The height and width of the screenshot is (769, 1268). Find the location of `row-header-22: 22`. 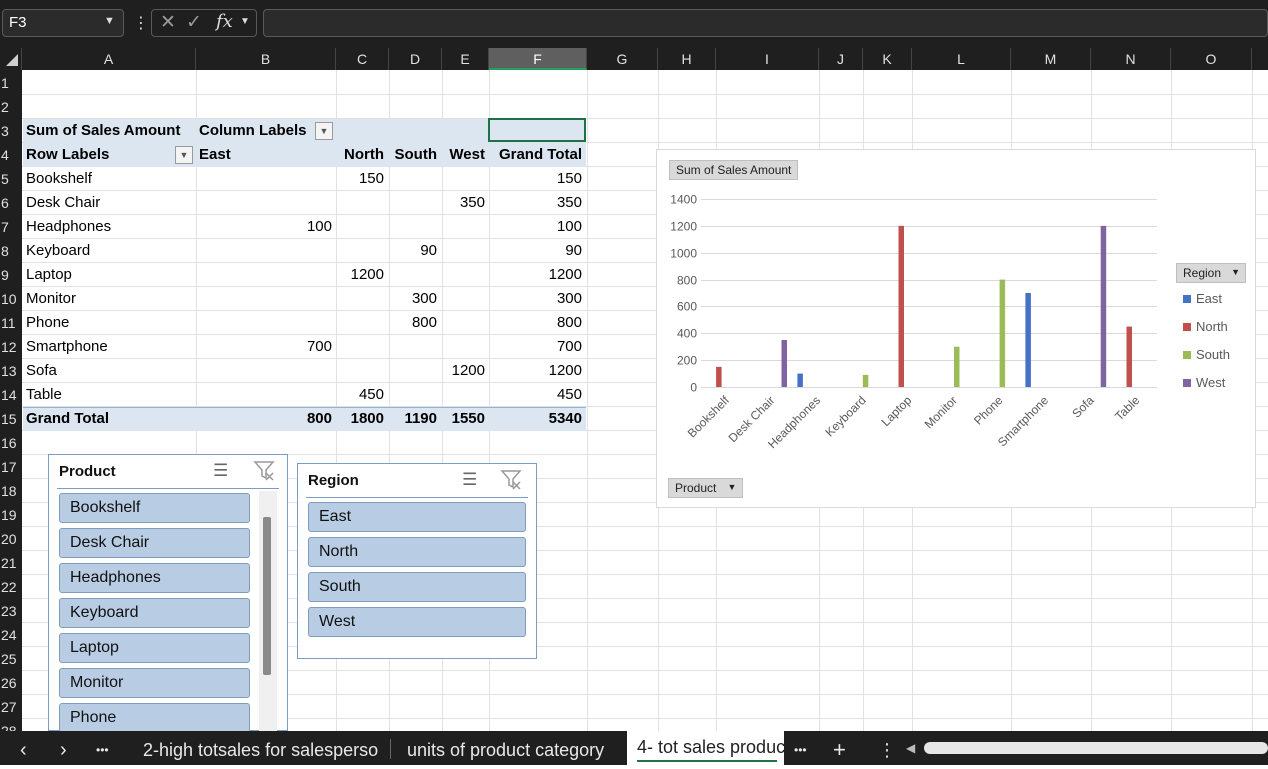

row-header-22: 22 is located at coordinates (11, 587).